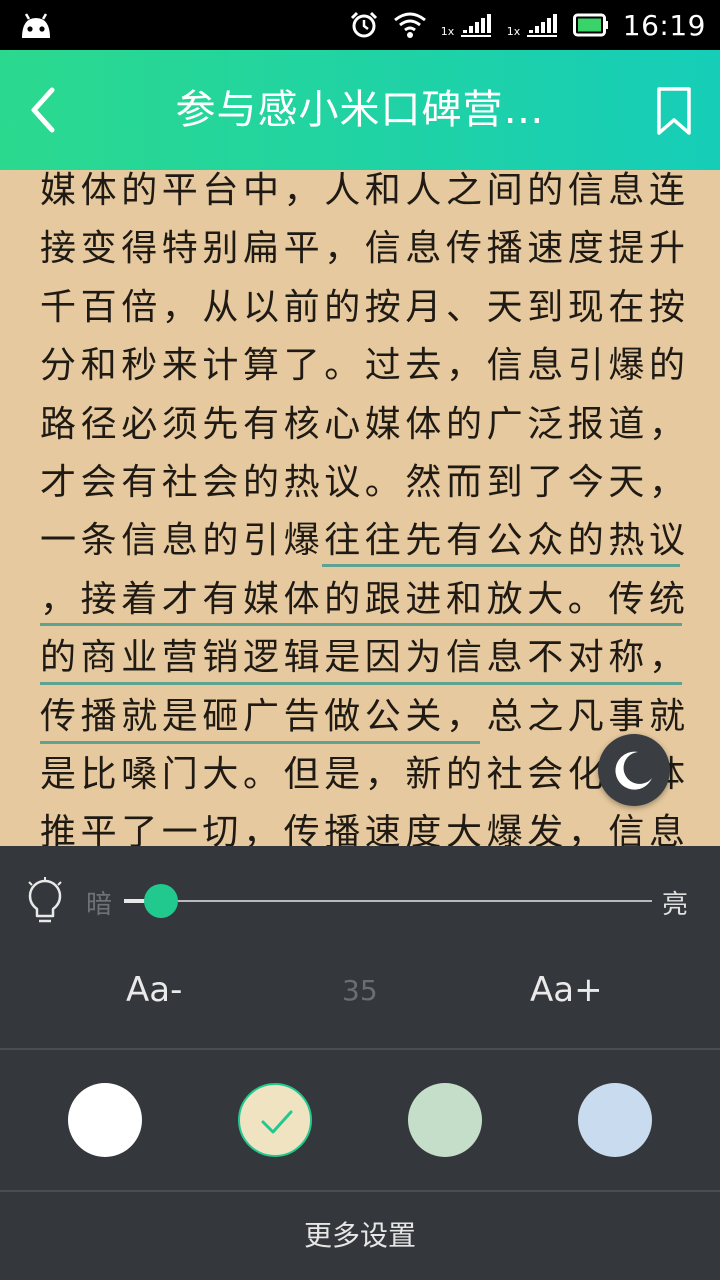  I want to click on brightness-slider-thumb, so click(160, 901).